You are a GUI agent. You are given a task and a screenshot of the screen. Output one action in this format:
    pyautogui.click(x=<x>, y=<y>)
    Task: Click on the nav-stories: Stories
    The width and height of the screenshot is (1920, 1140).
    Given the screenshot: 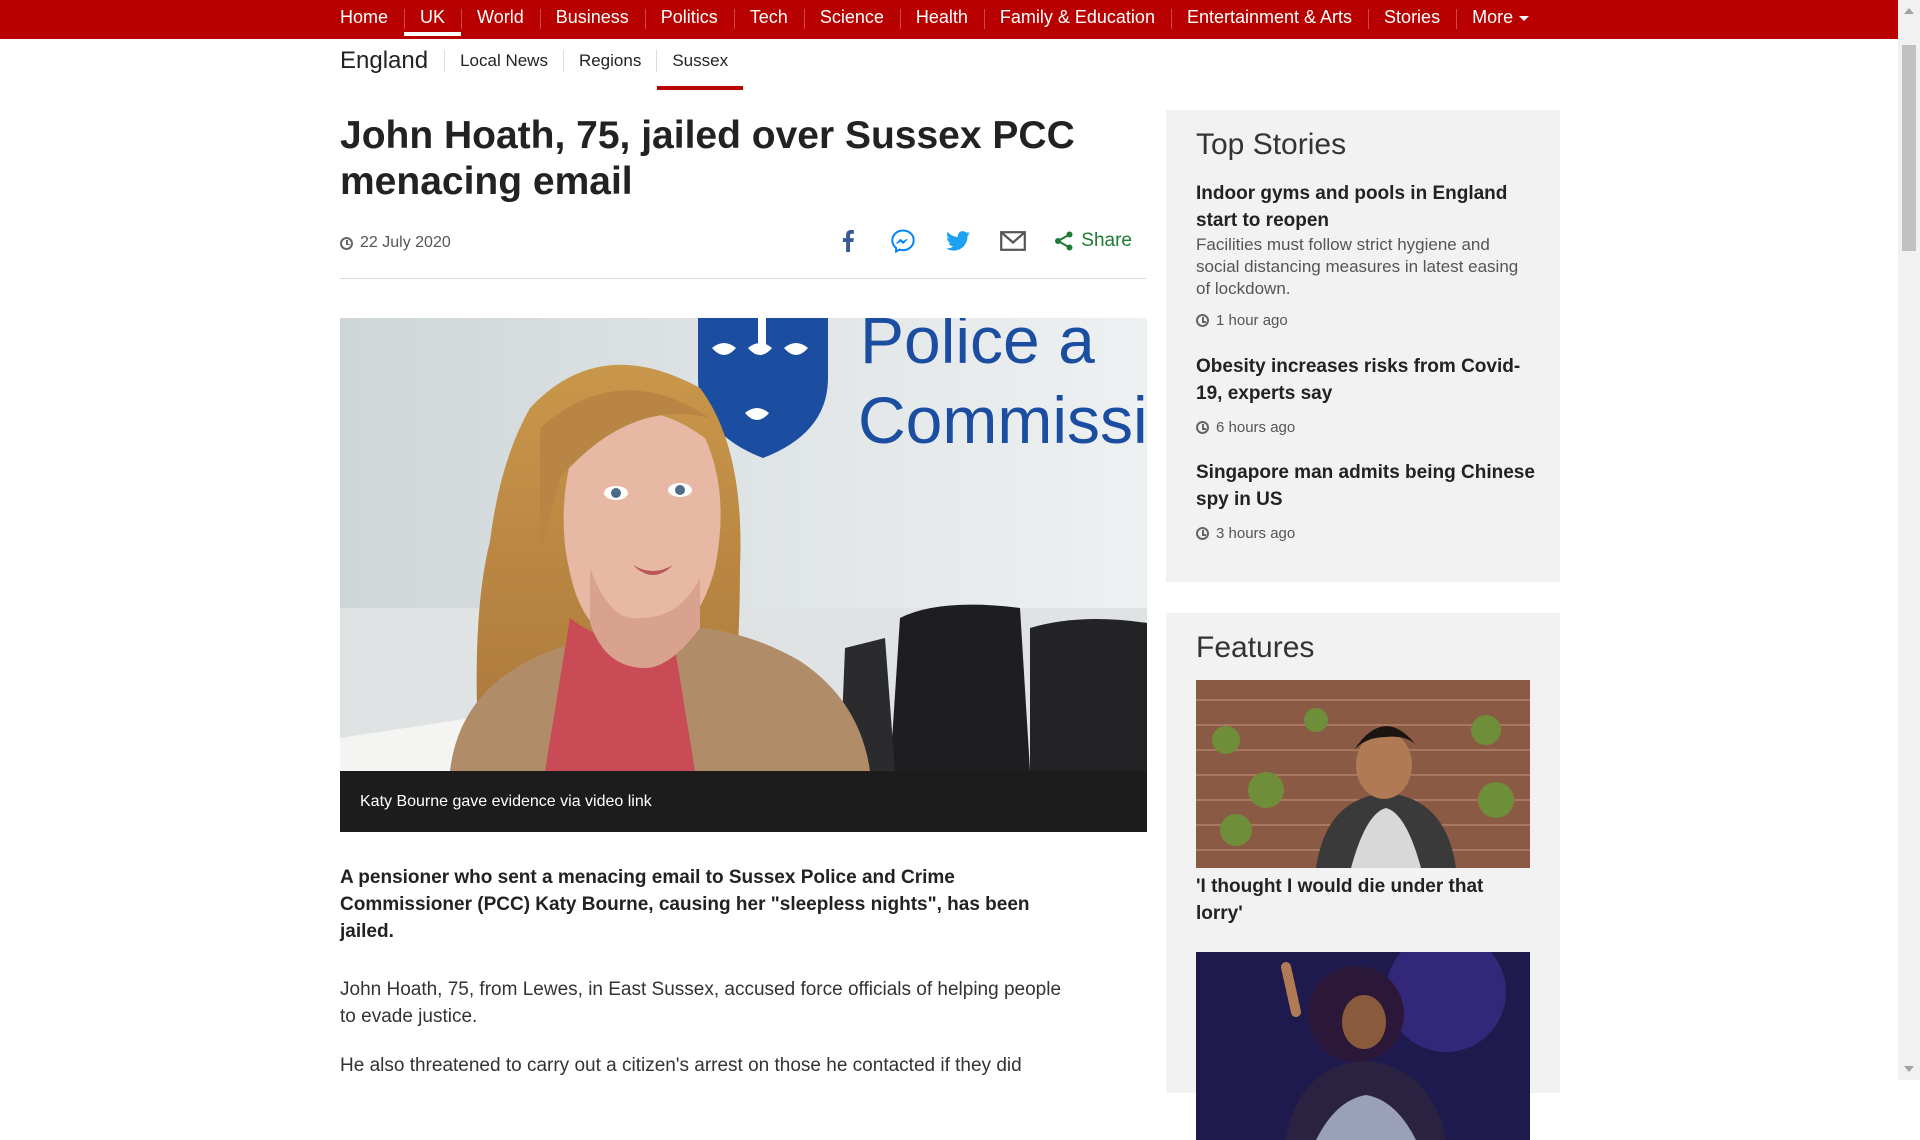 What is the action you would take?
    pyautogui.click(x=1412, y=19)
    